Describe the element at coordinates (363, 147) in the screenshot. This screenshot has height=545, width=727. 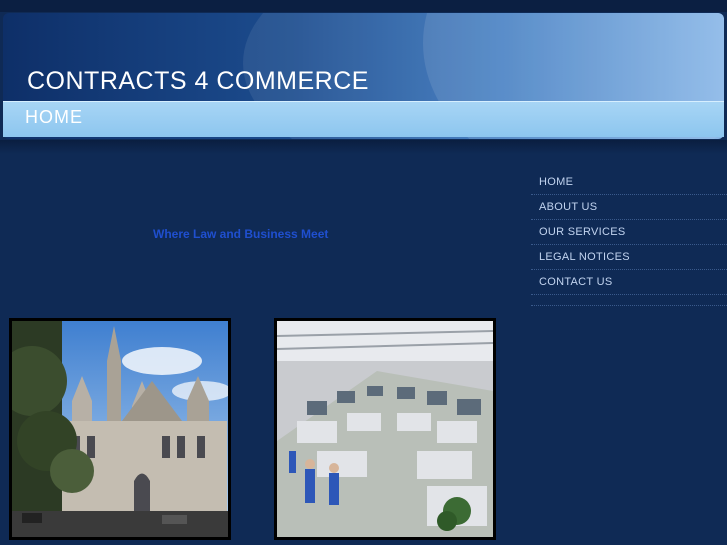
I see `banner-shadow` at that location.